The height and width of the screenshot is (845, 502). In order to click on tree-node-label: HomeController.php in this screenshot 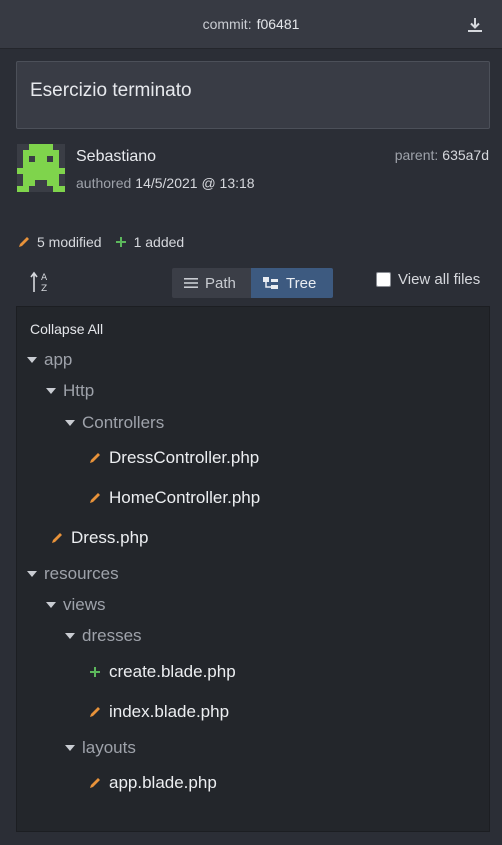, I will do `click(185, 497)`.